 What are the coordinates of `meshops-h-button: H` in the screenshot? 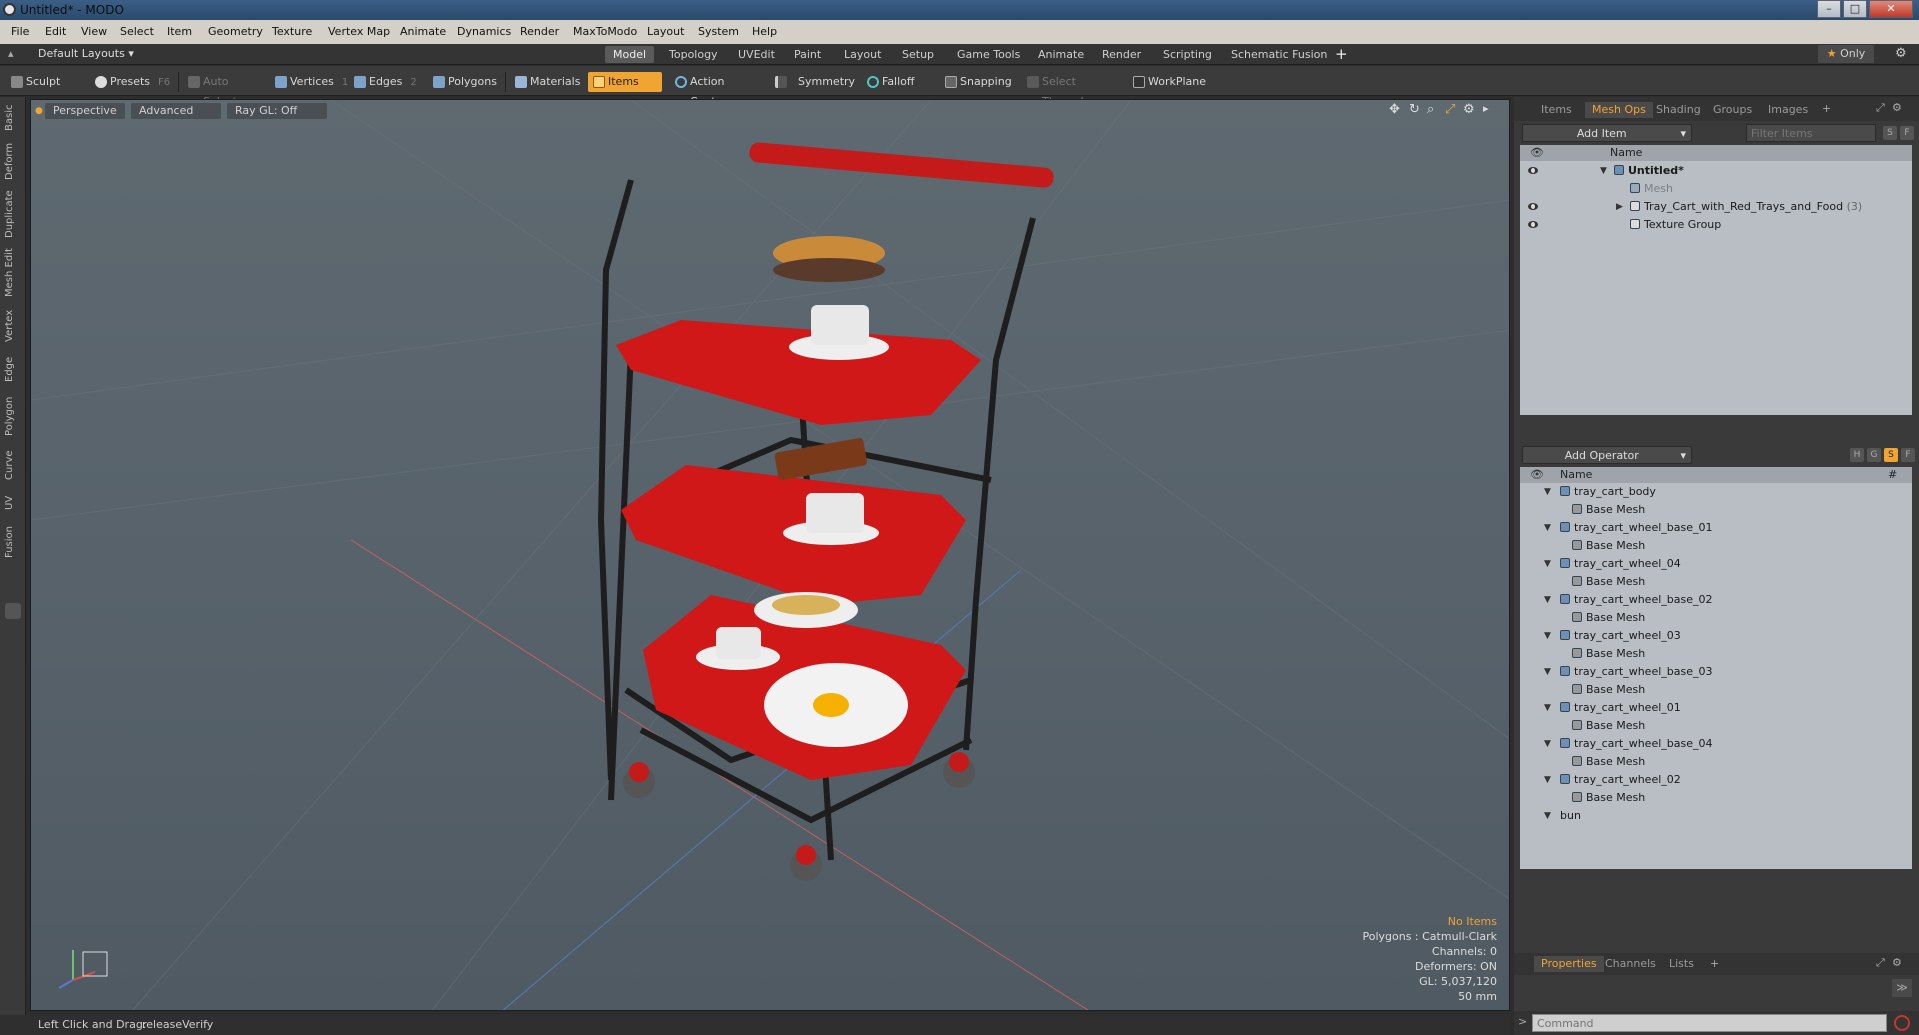 It's located at (1857, 455).